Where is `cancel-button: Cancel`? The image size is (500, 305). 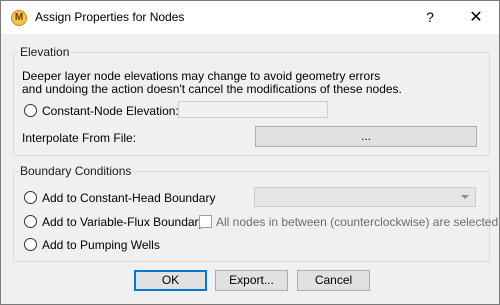 cancel-button: Cancel is located at coordinates (333, 280).